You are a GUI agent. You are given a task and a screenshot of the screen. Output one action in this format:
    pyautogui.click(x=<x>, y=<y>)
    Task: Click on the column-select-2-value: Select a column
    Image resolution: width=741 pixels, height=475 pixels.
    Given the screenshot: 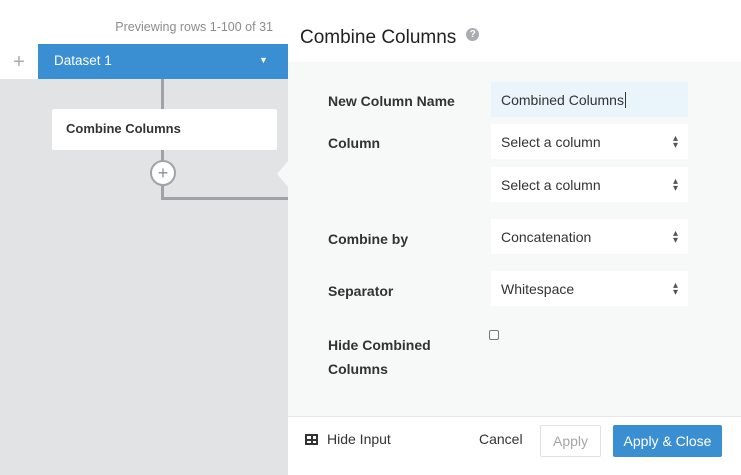 What is the action you would take?
    pyautogui.click(x=551, y=184)
    